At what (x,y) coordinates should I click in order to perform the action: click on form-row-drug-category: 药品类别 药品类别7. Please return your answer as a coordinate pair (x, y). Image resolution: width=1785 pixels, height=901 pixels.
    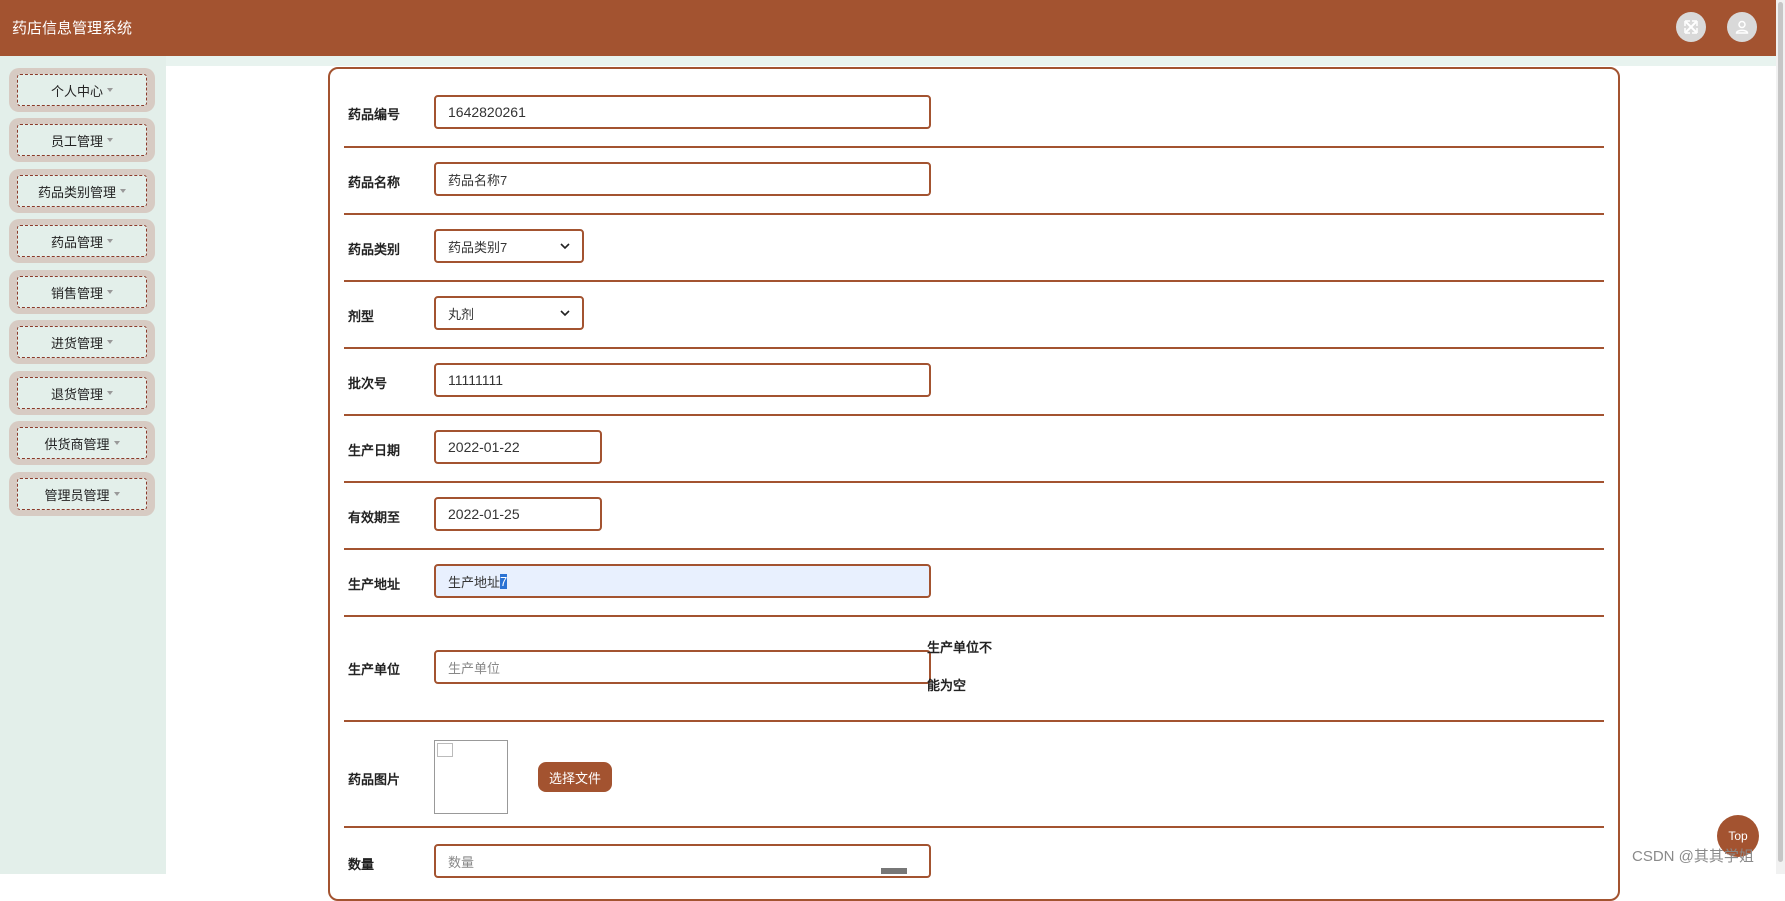
    Looking at the image, I should click on (974, 248).